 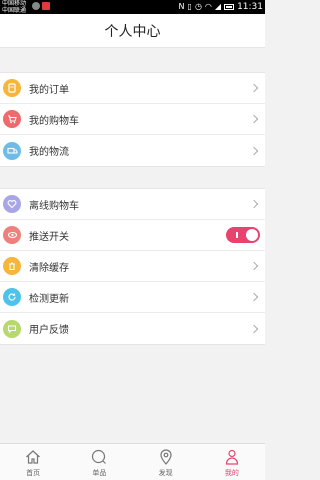 What do you see at coordinates (218, 6) in the screenshot?
I see `signal-icon: ◢` at bounding box center [218, 6].